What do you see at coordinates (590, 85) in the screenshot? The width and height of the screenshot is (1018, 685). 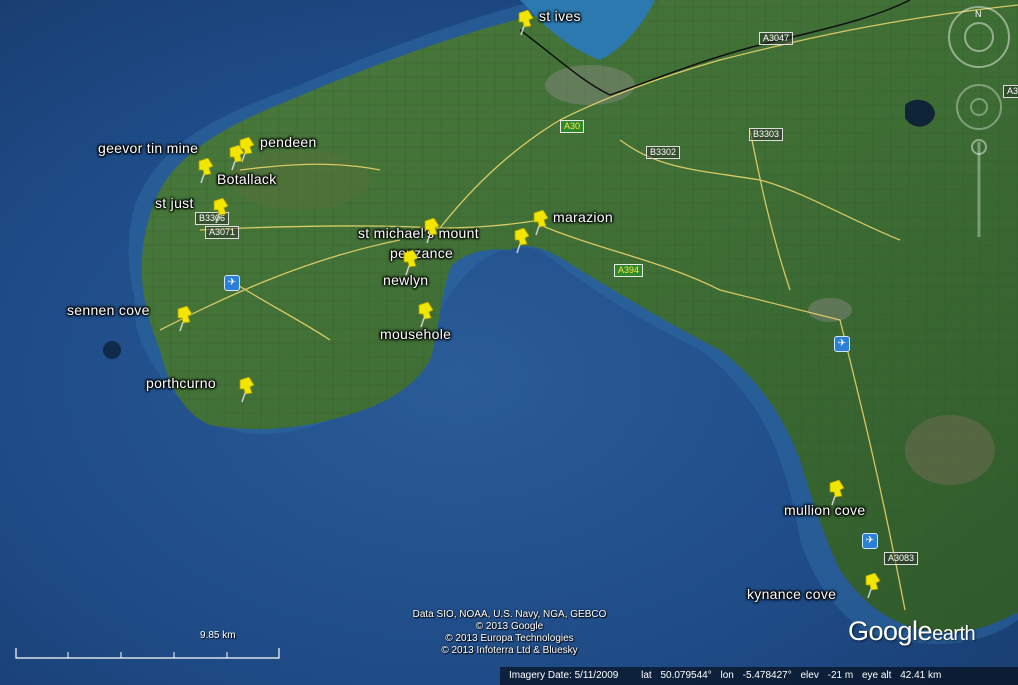 I see `town-area` at bounding box center [590, 85].